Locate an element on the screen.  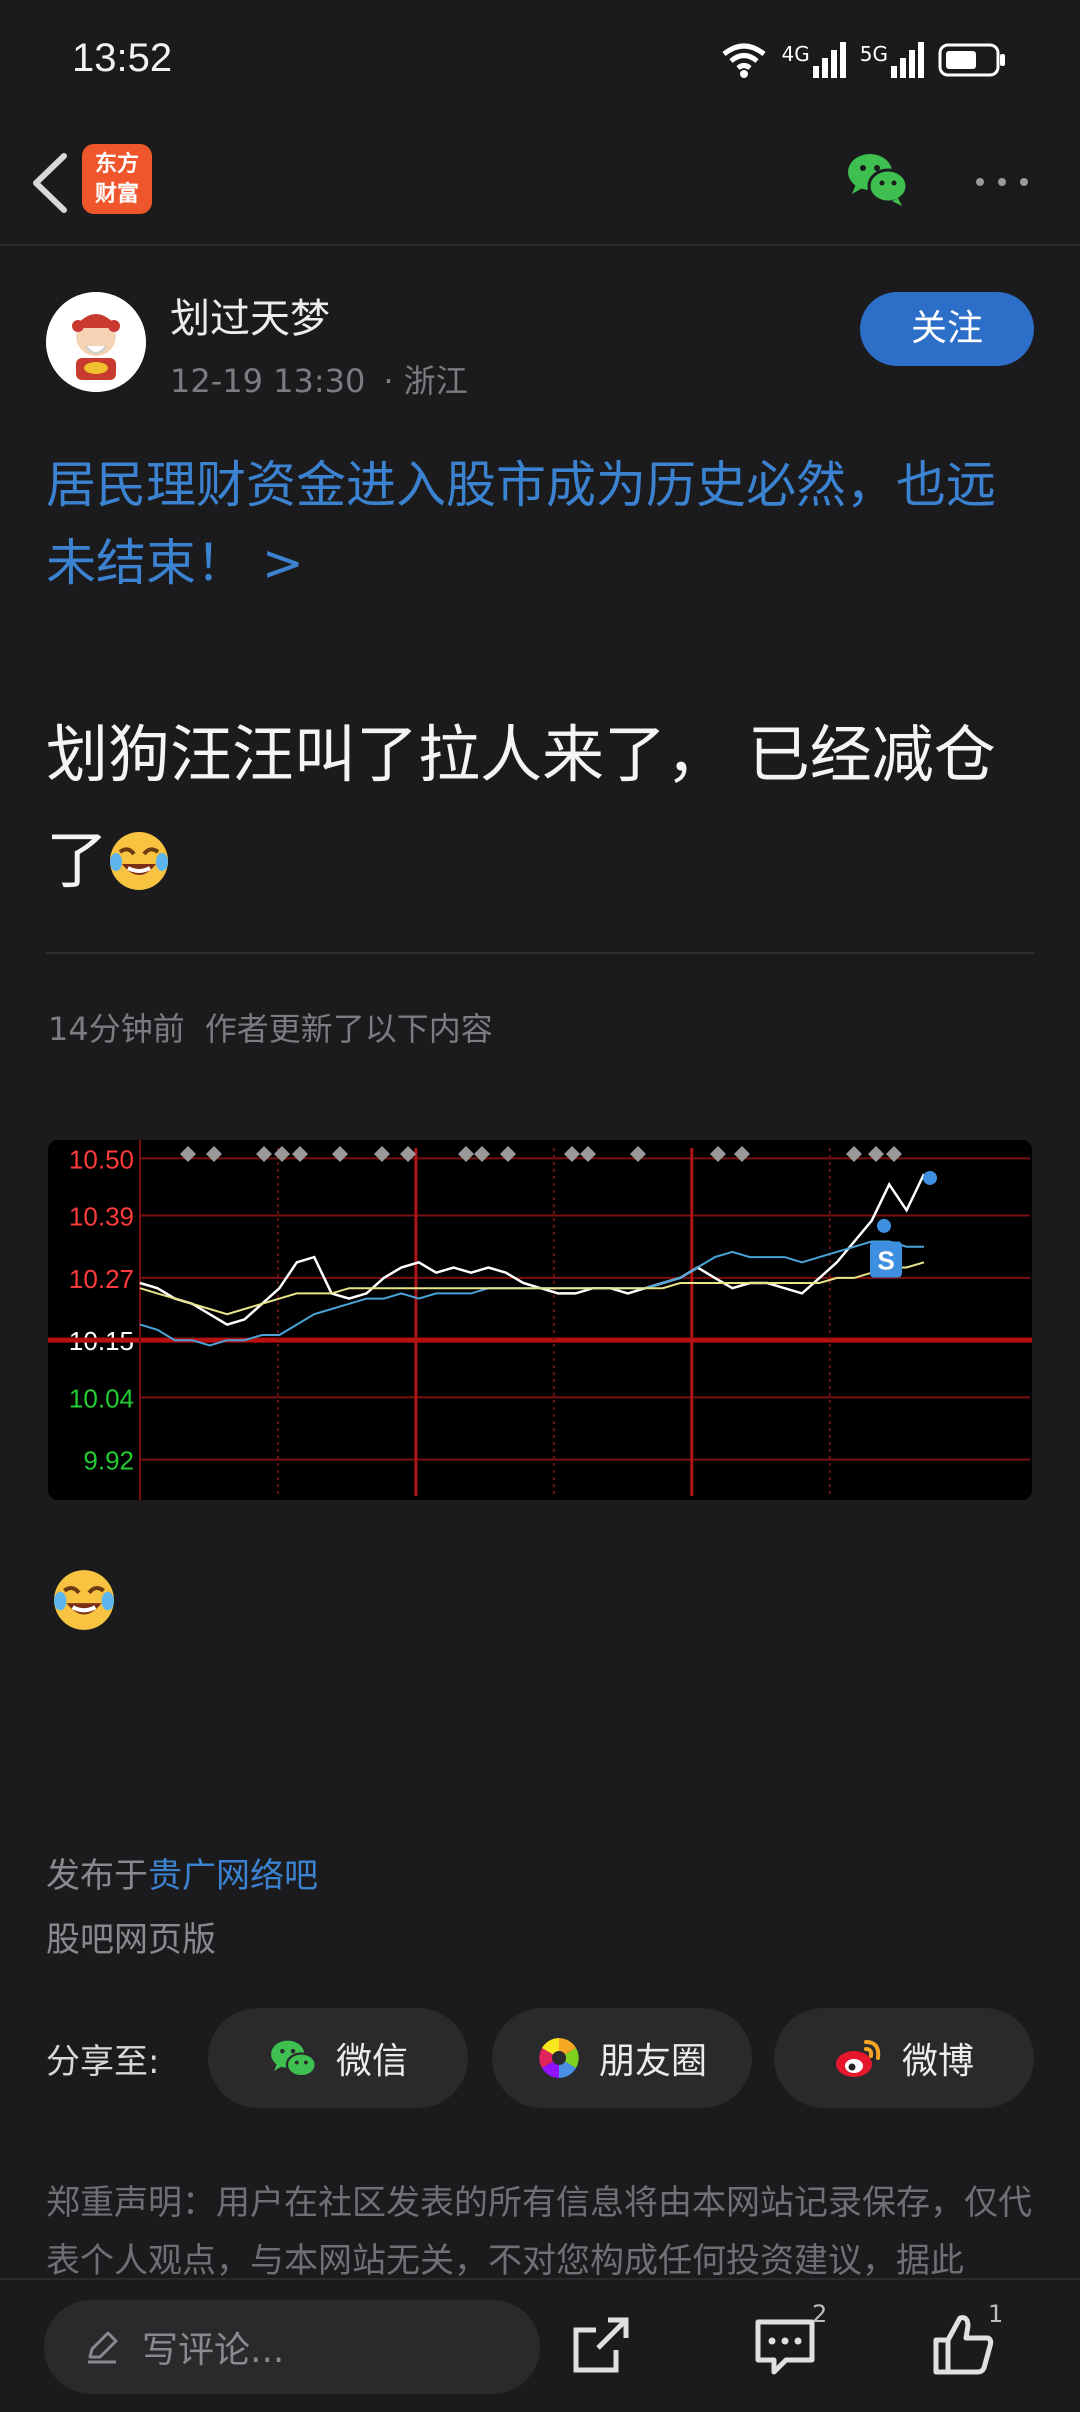
wifi-icon is located at coordinates (743, 60).